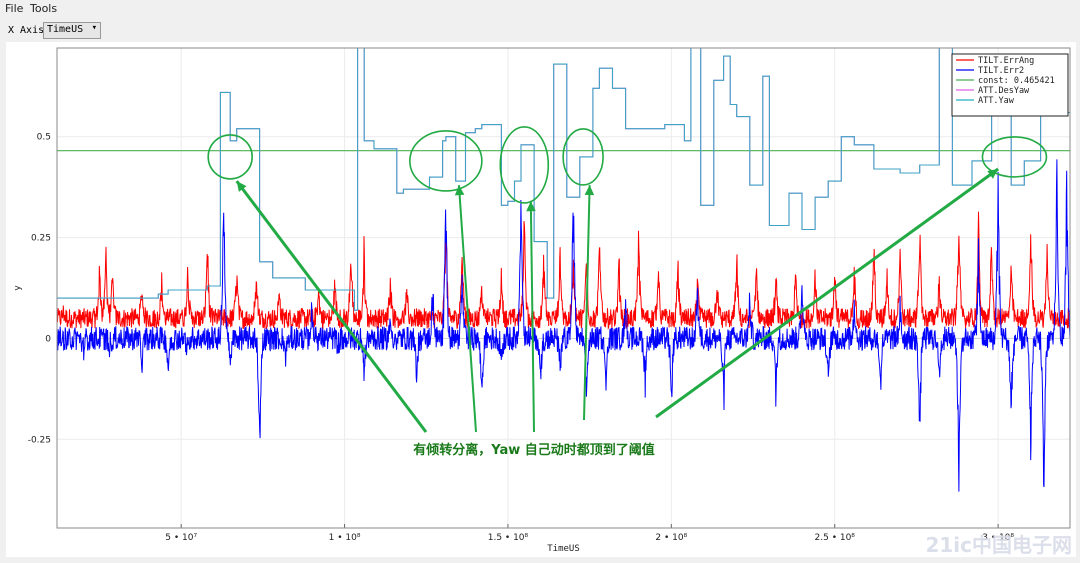 This screenshot has width=1080, height=563. What do you see at coordinates (94, 28) in the screenshot?
I see `chevron-down-icon: ▾` at bounding box center [94, 28].